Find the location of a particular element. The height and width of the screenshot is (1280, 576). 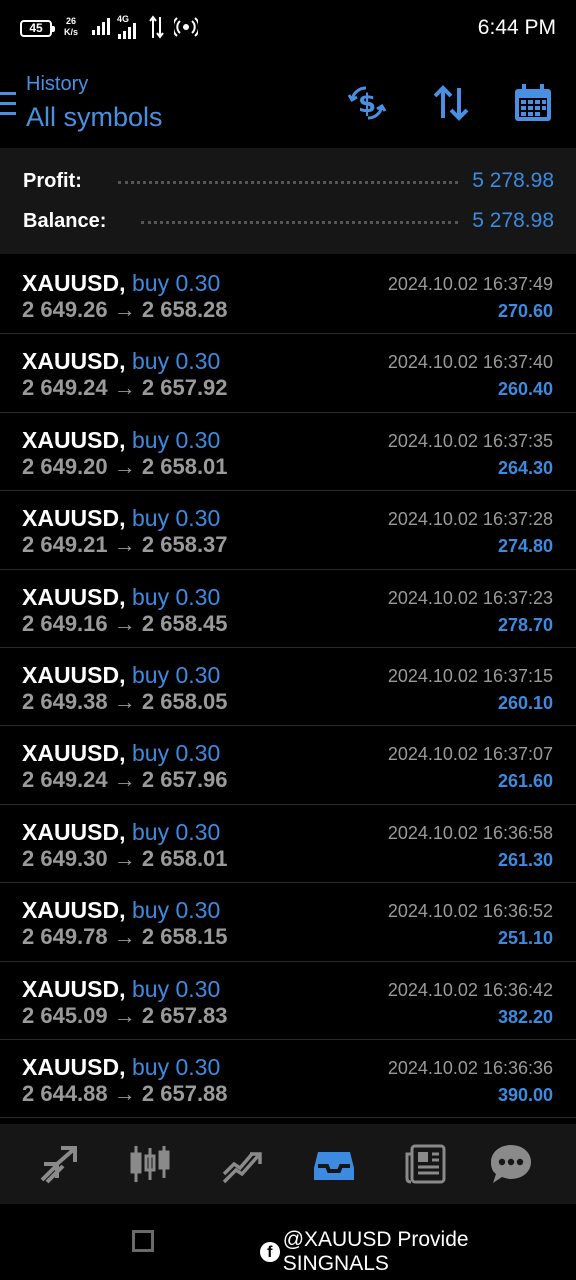

deal-close-price: 2 658.45 is located at coordinates (184, 623).